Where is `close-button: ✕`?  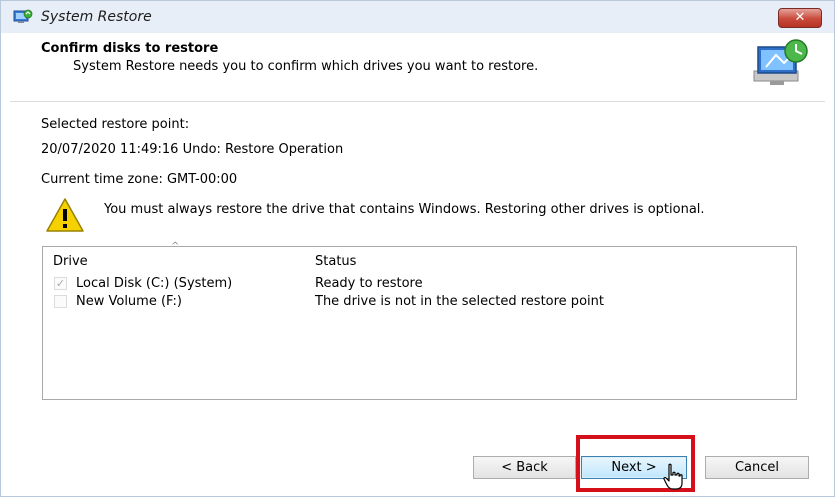 close-button: ✕ is located at coordinates (800, 18).